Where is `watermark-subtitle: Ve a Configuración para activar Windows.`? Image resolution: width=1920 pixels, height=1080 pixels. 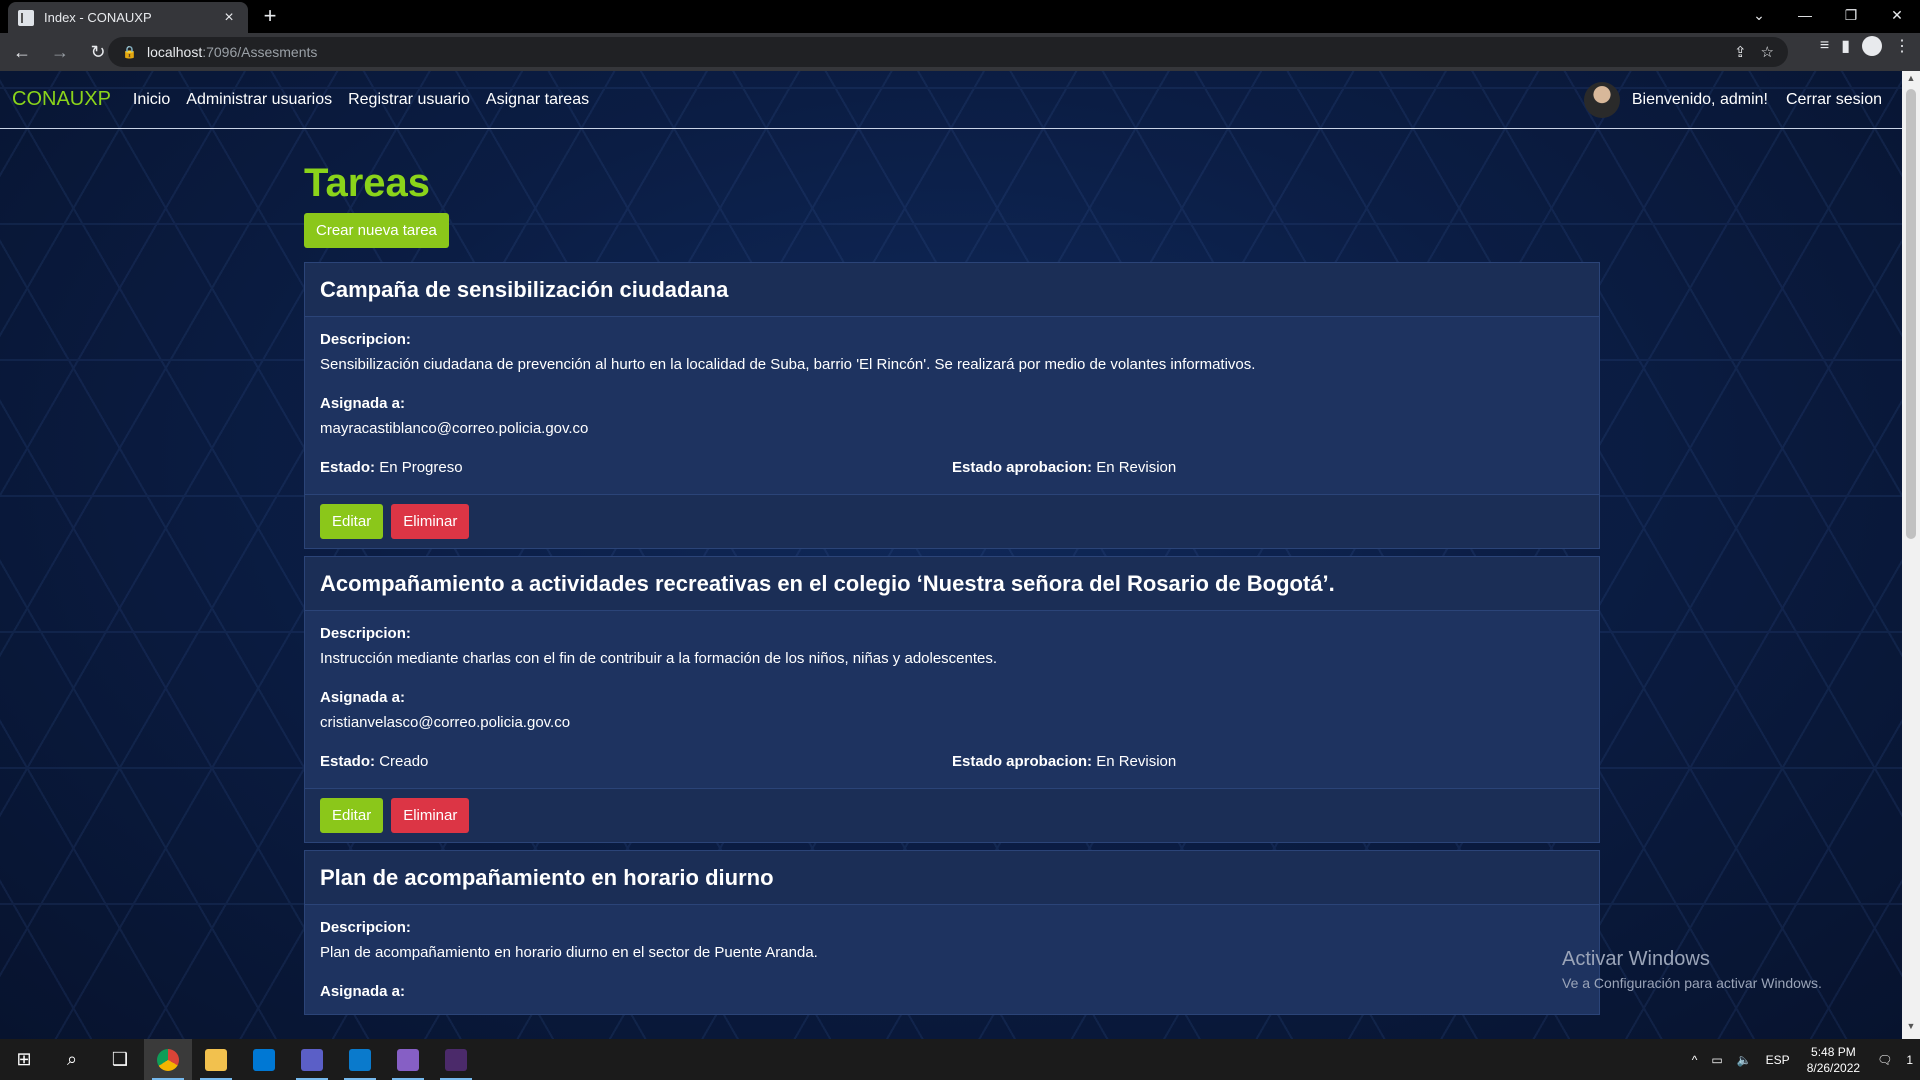
watermark-subtitle: Ve a Configuración para activar Windows. is located at coordinates (1692, 983).